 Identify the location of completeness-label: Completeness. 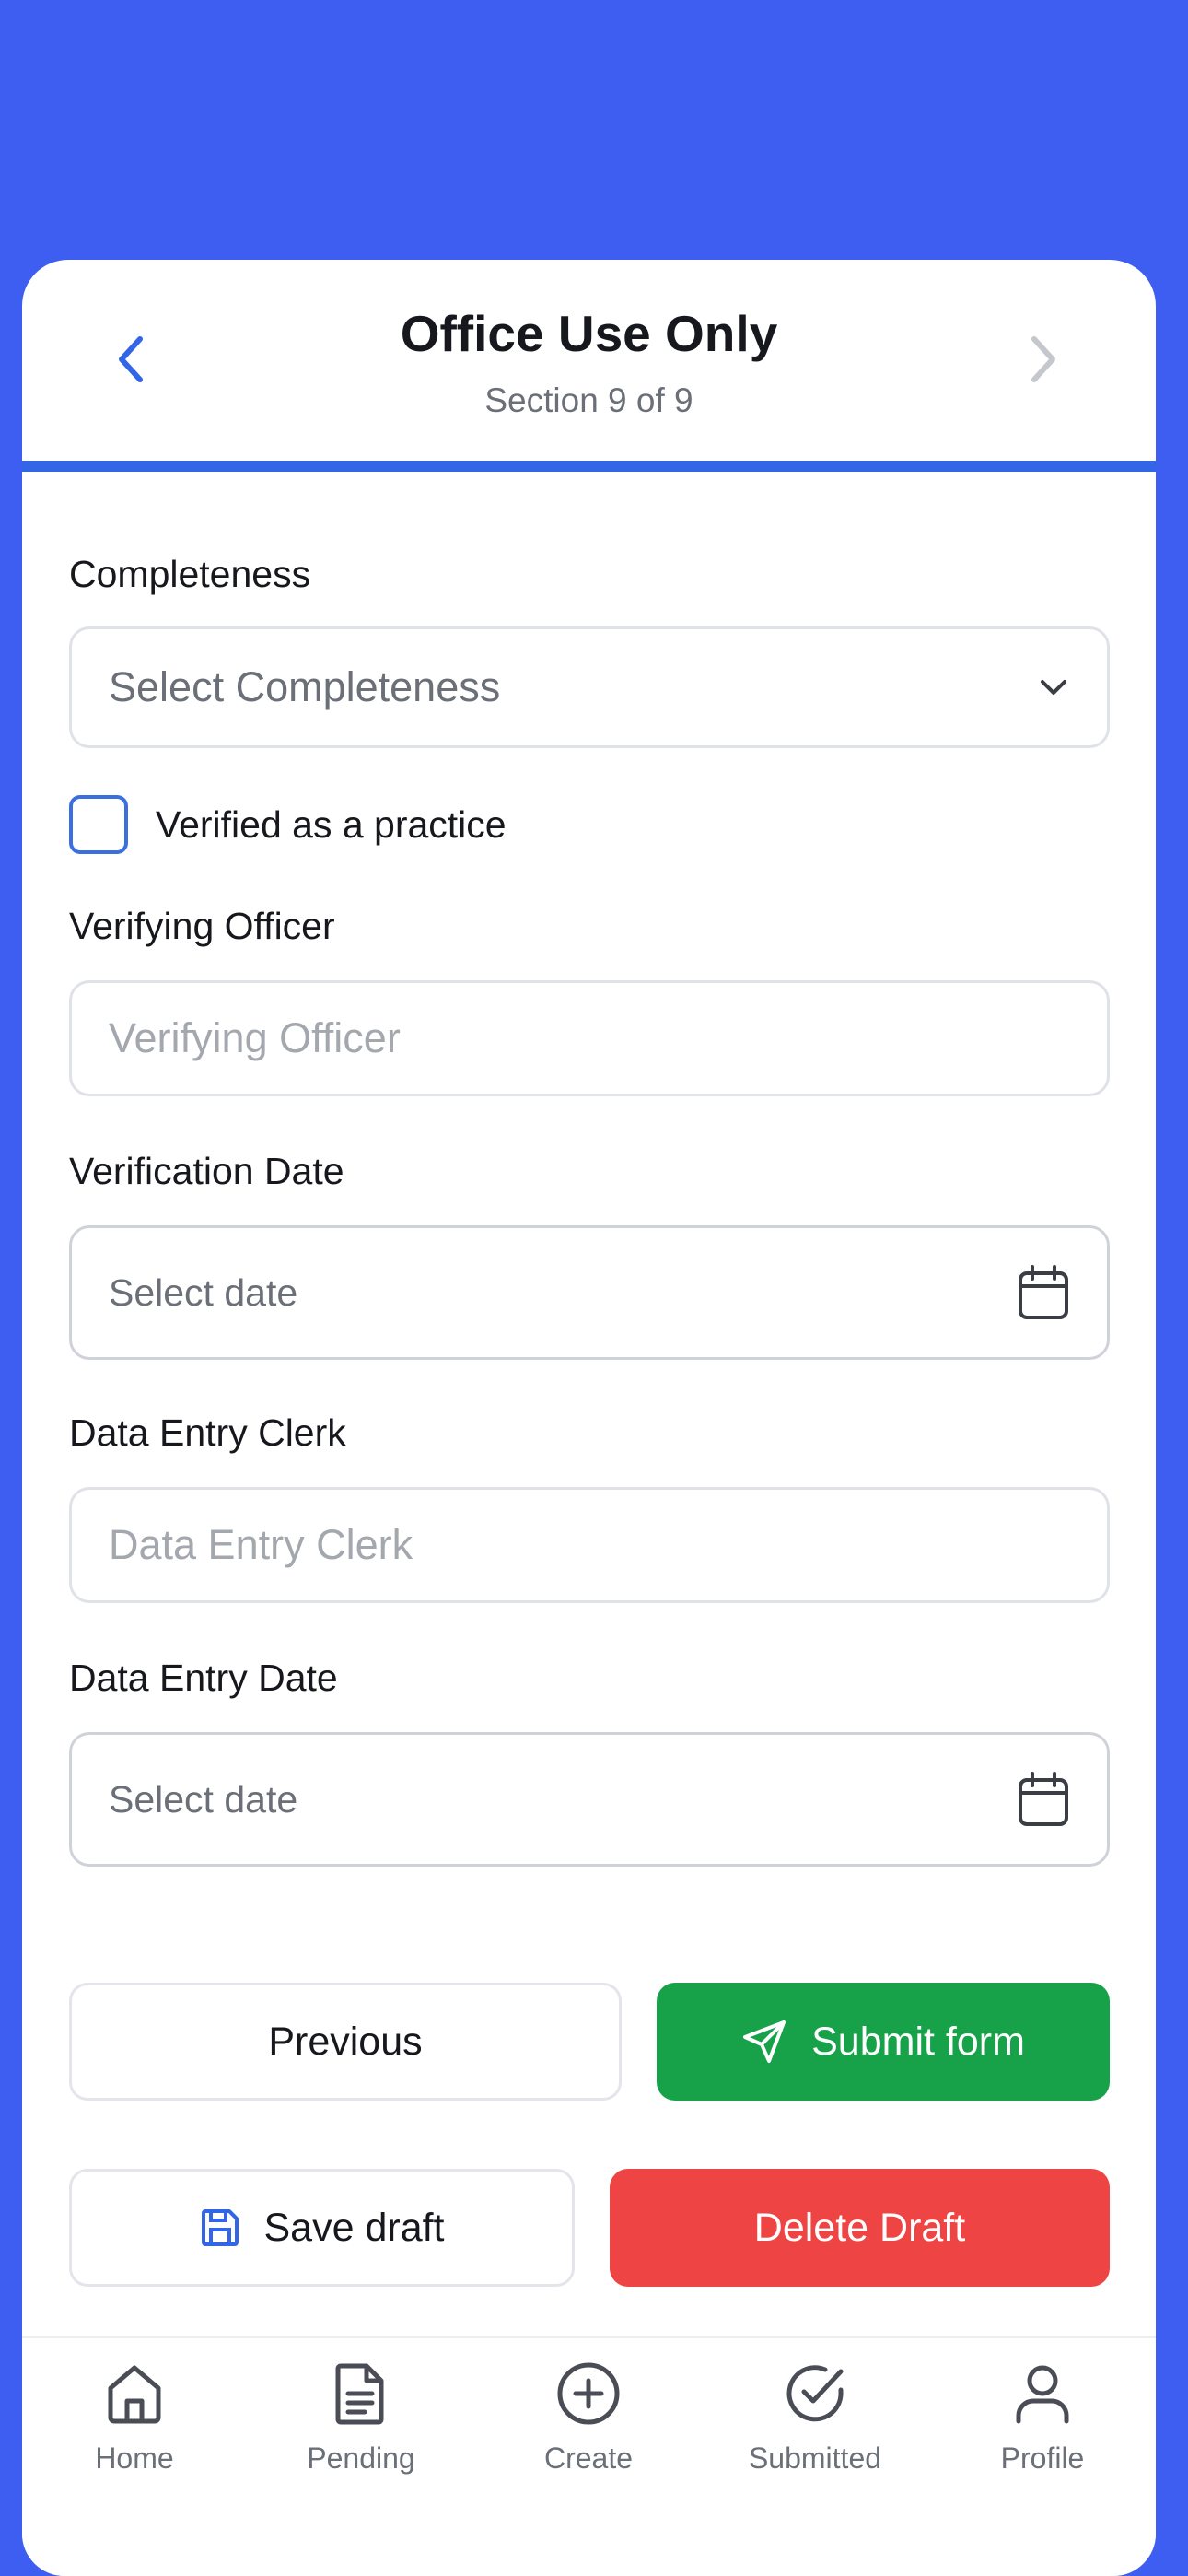
(190, 574).